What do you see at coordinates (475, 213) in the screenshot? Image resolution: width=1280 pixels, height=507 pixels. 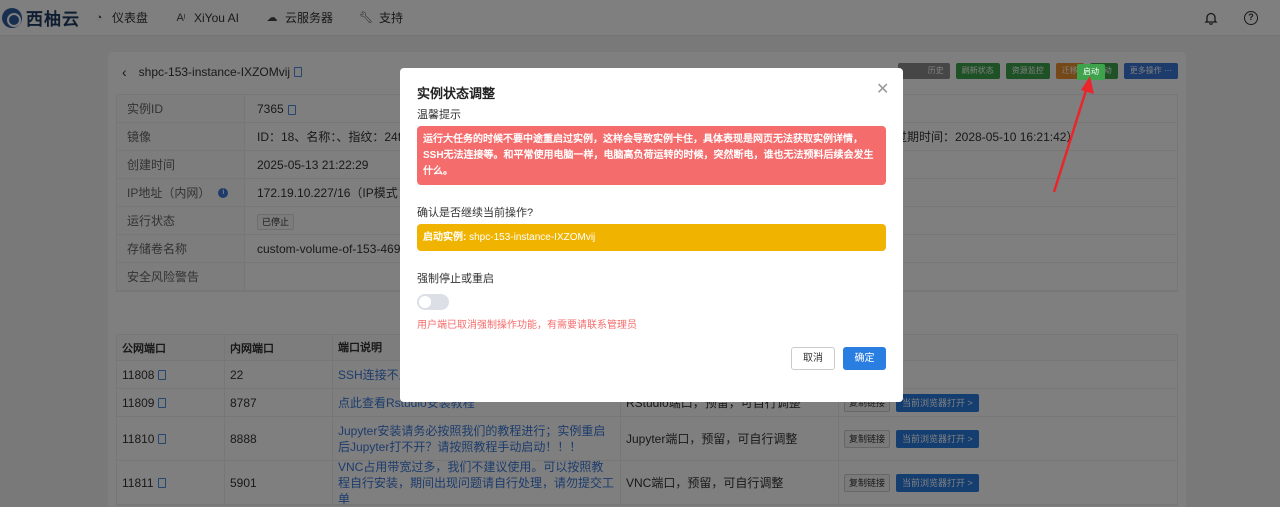 I see `confirm-label: 确认是否继续当前操作?` at bounding box center [475, 213].